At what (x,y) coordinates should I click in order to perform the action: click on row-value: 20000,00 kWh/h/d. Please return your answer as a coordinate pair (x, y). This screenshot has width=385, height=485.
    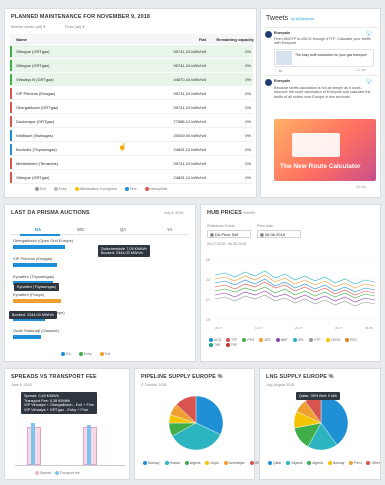
    Looking at the image, I should click on (189, 135).